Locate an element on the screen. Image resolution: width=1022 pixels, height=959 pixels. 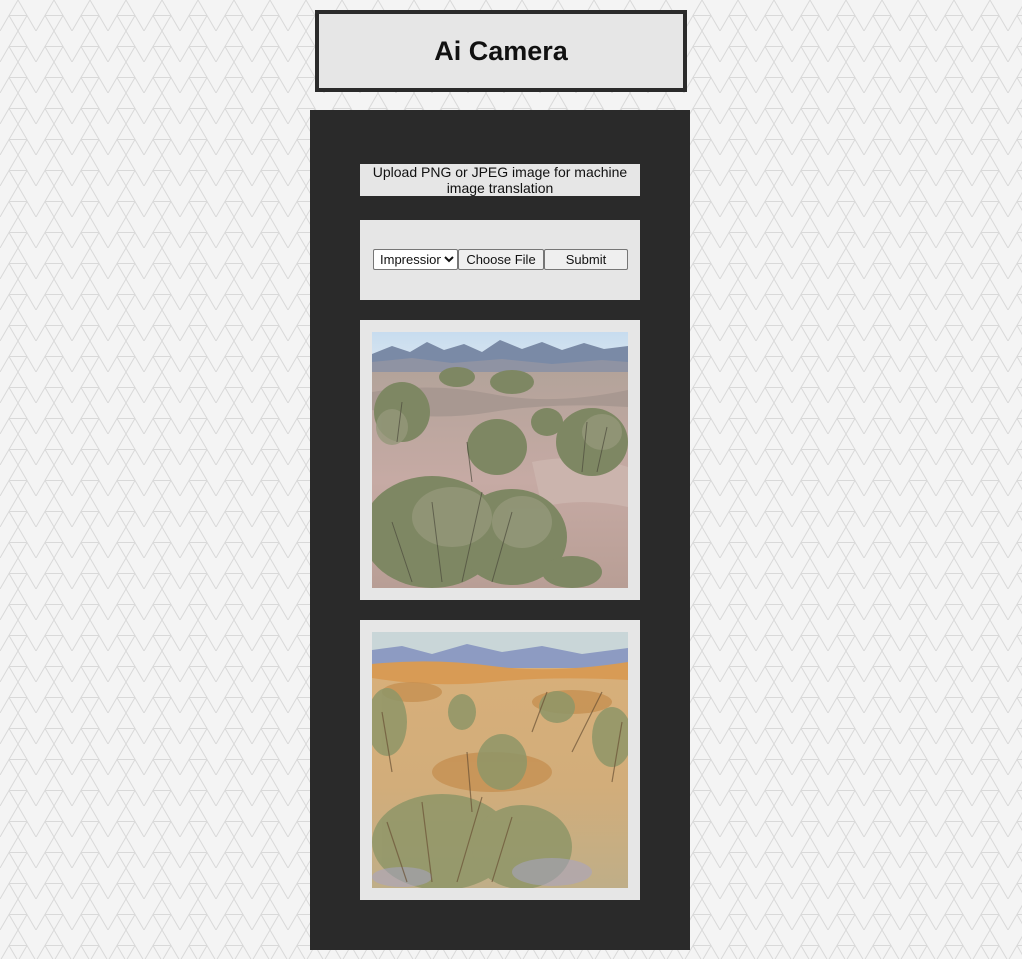
page-title: Ai Camera is located at coordinates (501, 50).